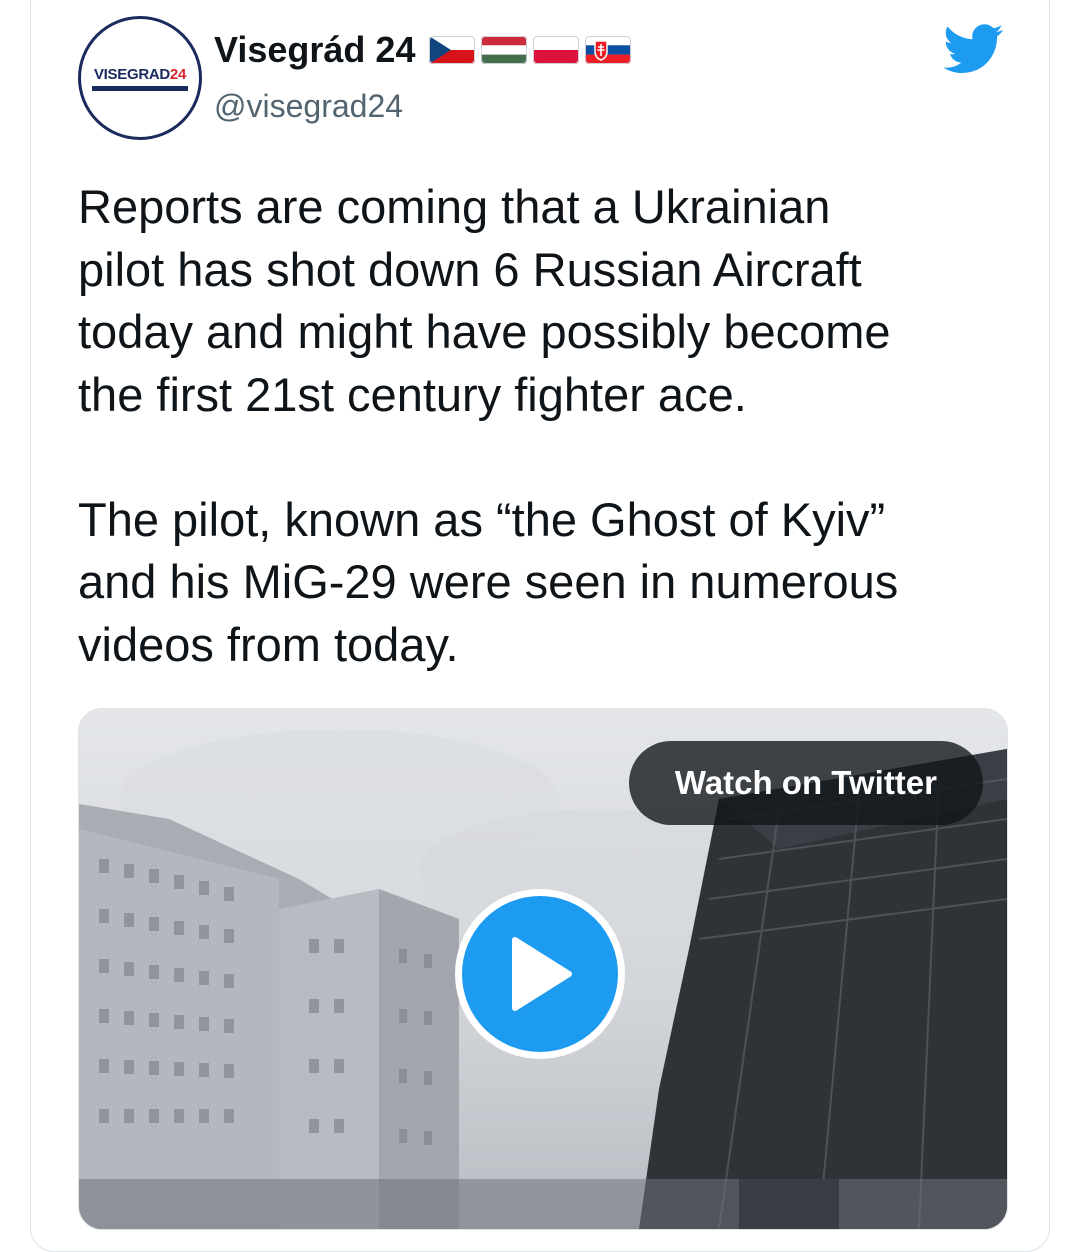 The width and height of the screenshot is (1080, 1252). I want to click on watch-on-twitter-button: Watch on Twitter, so click(805, 783).